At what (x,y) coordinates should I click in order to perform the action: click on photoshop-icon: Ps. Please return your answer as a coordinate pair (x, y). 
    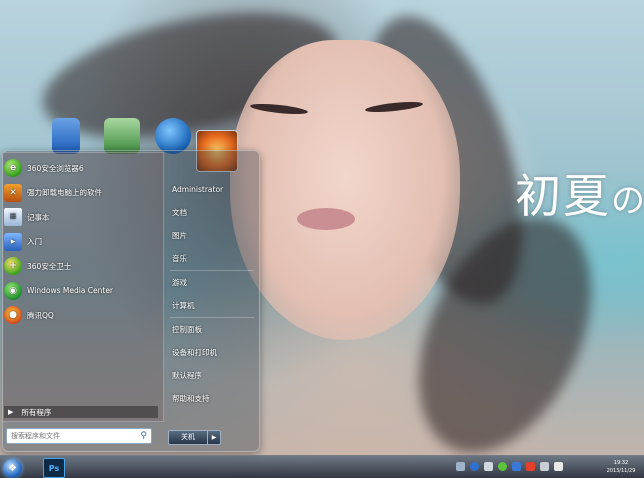
    Looking at the image, I should click on (54, 468).